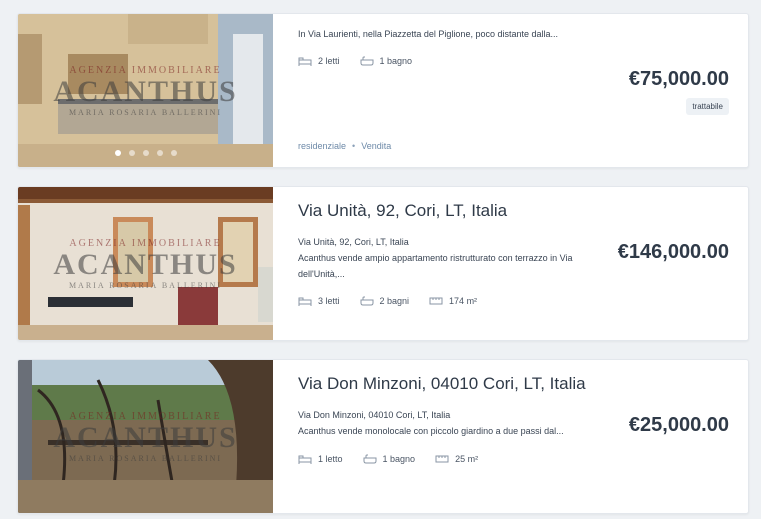  Describe the element at coordinates (463, 301) in the screenshot. I see `area-label: 174 m²` at that location.